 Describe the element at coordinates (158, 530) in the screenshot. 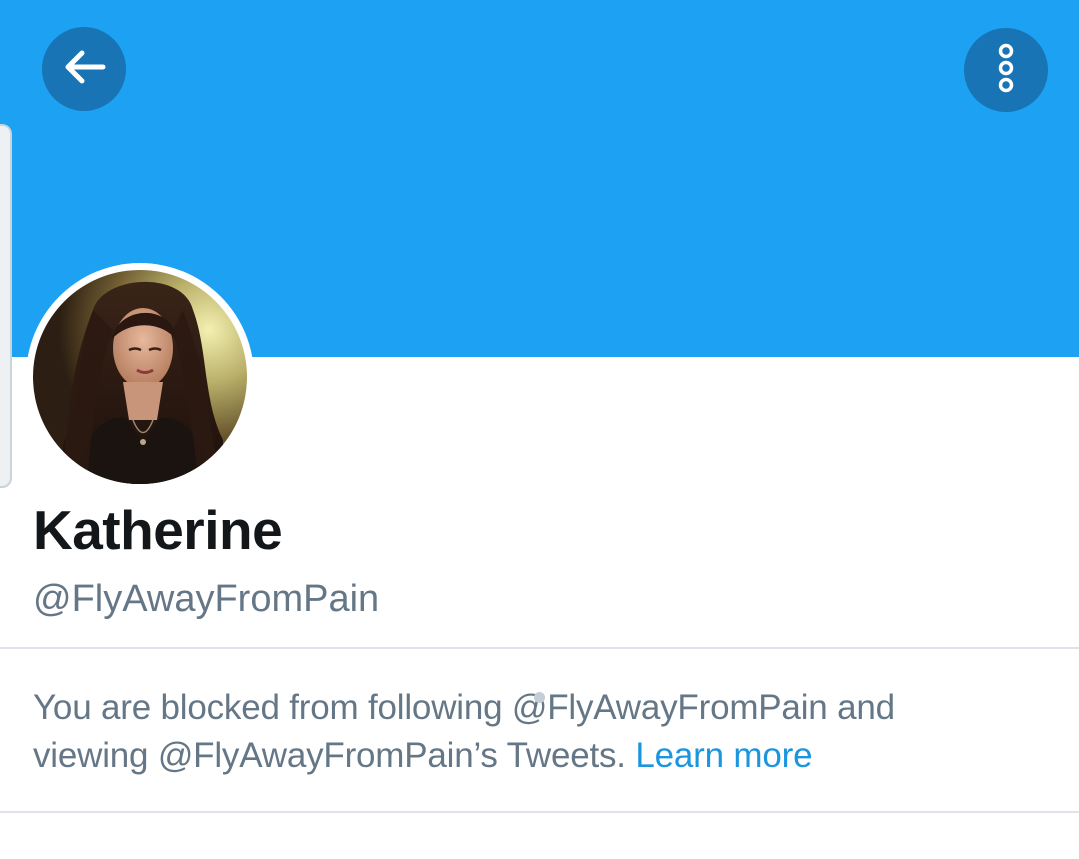

I see `display-name: Katherine` at that location.